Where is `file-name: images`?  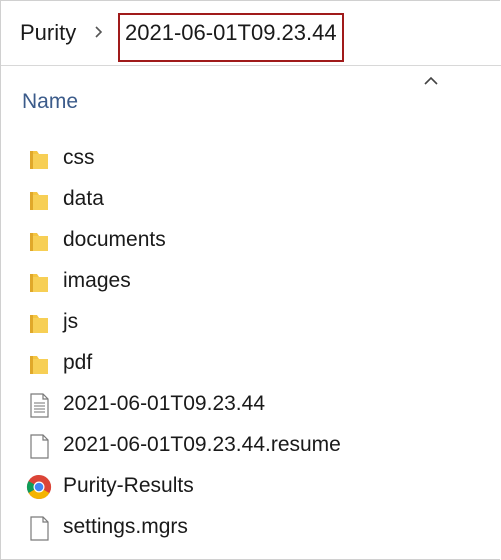 file-name: images is located at coordinates (97, 280).